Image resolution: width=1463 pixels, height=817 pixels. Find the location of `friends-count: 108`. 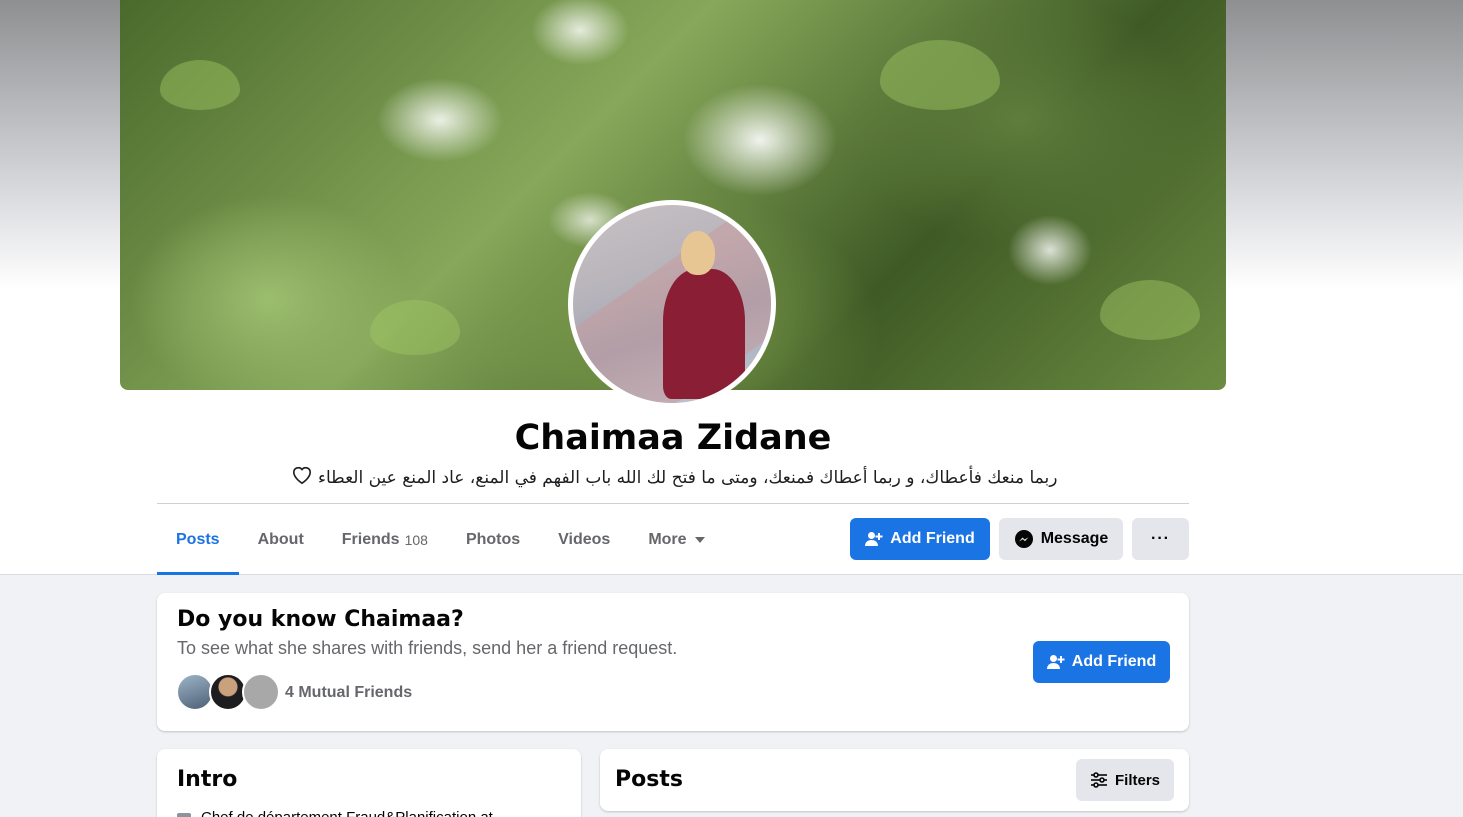

friends-count: 108 is located at coordinates (416, 539).